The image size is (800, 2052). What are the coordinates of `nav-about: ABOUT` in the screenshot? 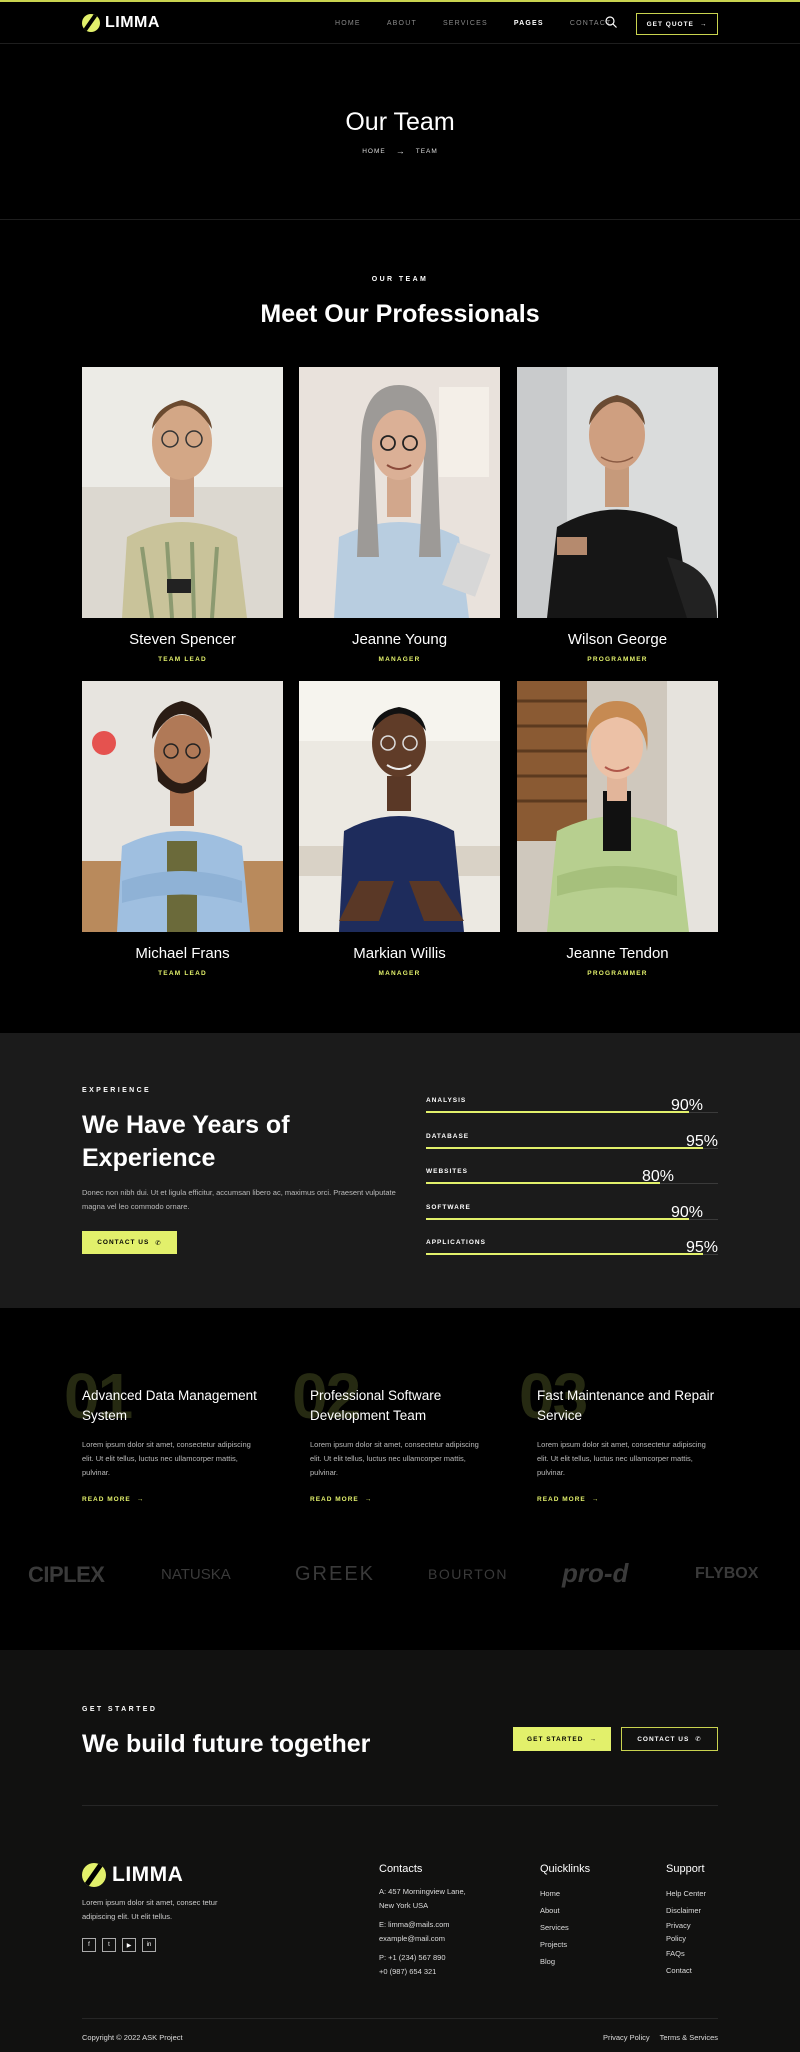 It's located at (402, 23).